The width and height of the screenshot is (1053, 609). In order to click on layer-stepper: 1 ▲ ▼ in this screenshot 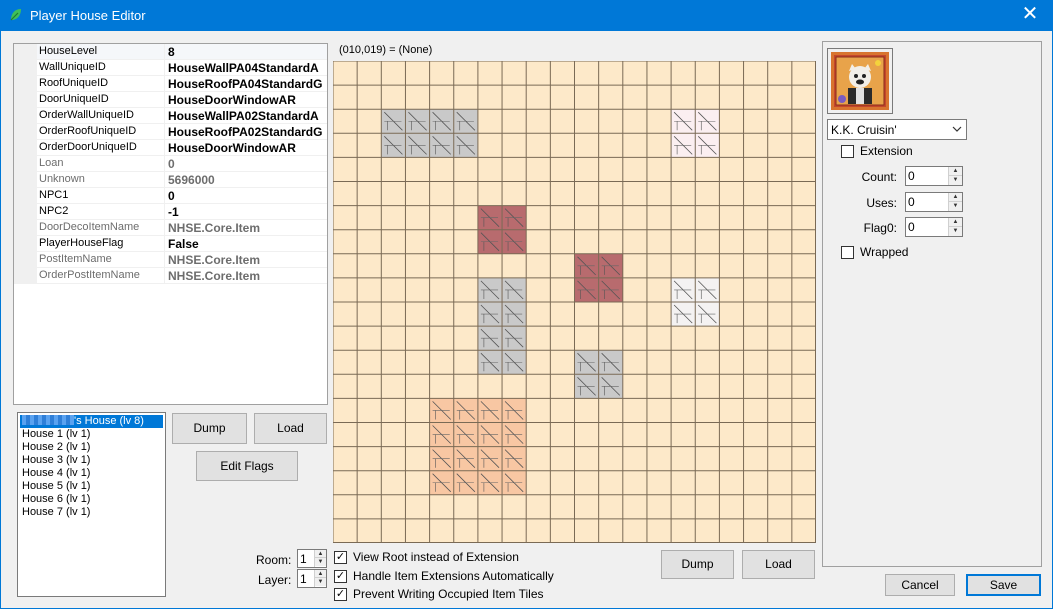, I will do `click(312, 578)`.